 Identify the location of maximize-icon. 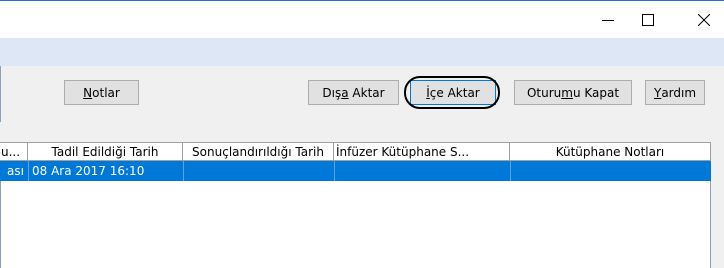
(648, 19).